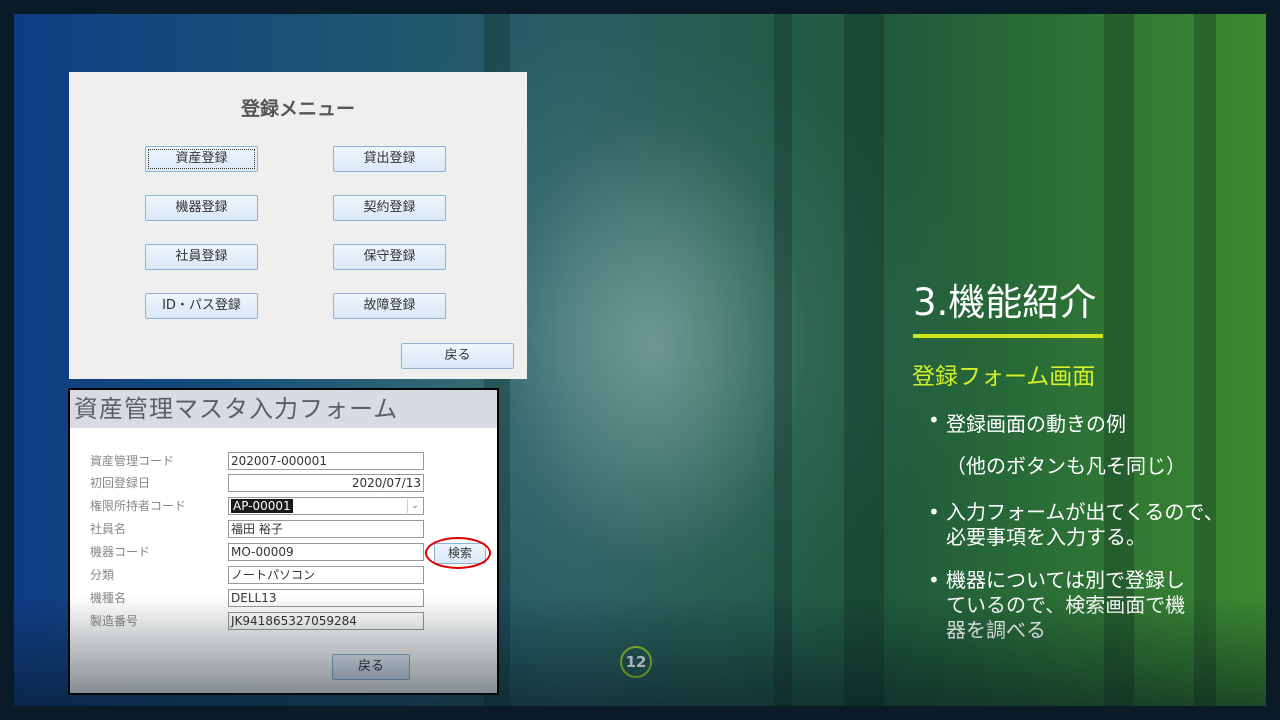 This screenshot has height=720, width=1280. I want to click on bullet-line: 器を調べる, so click(996, 630).